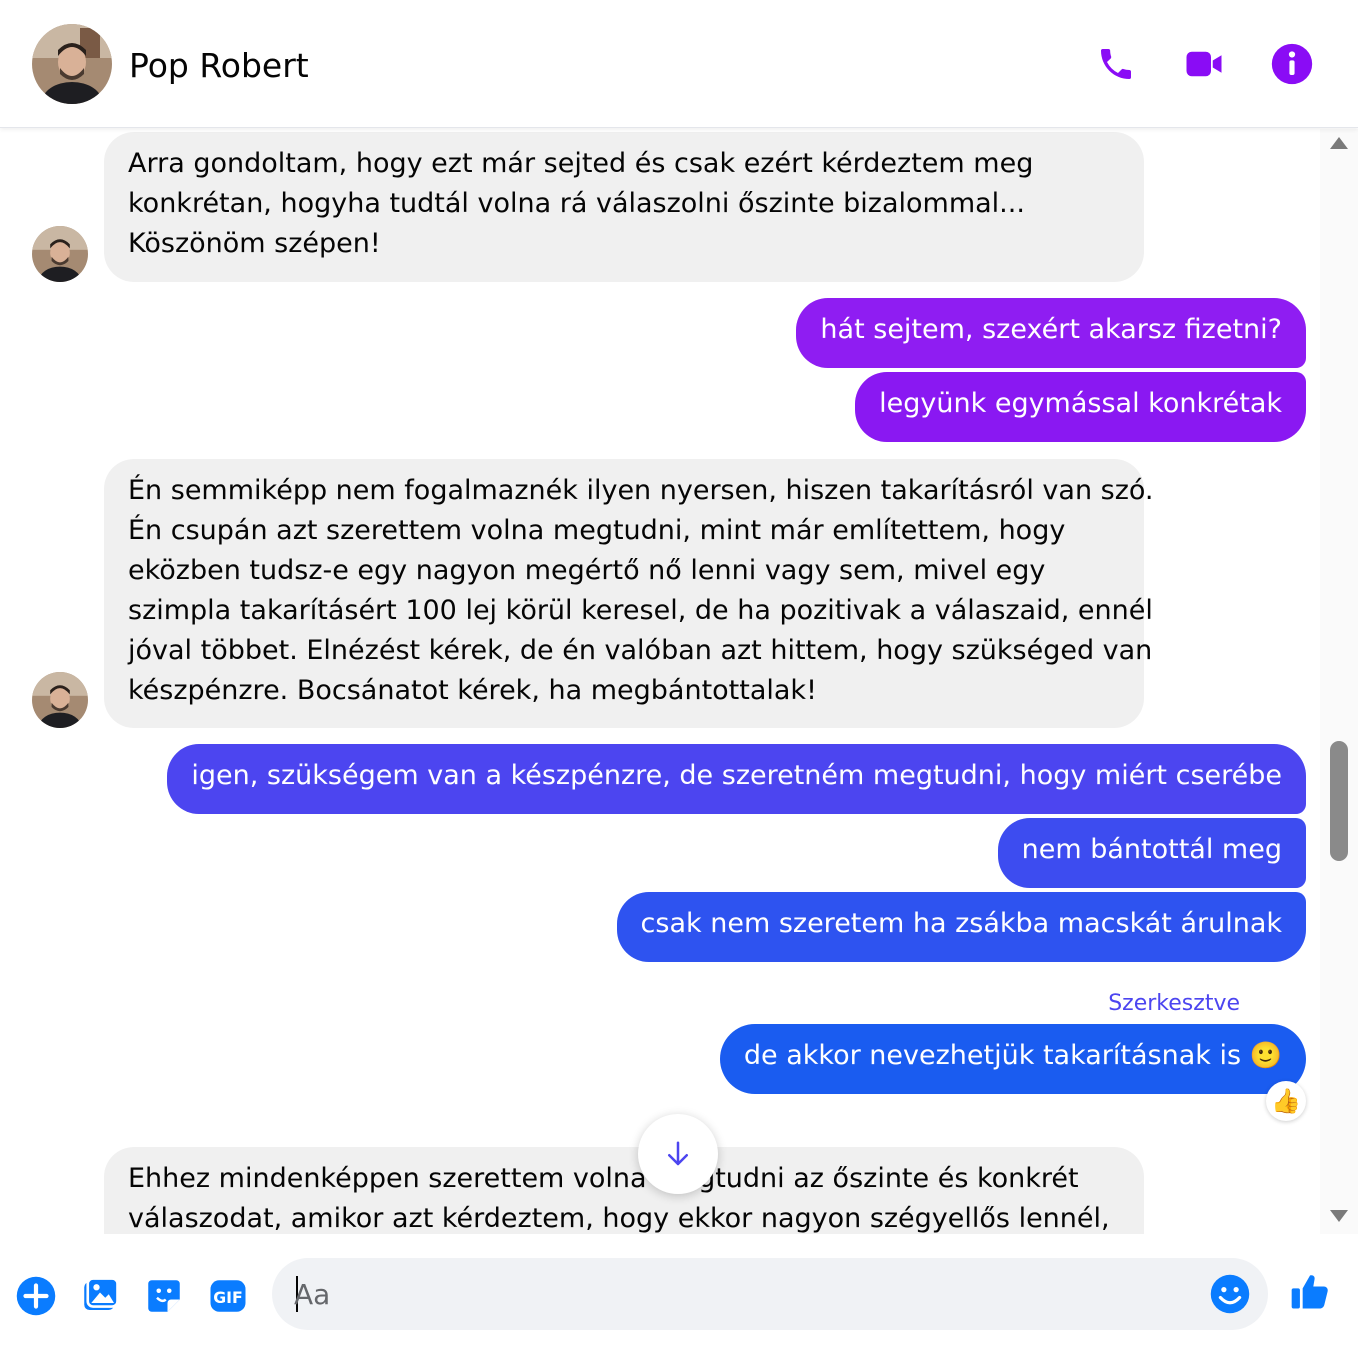  What do you see at coordinates (72, 64) in the screenshot?
I see `contact-avatar` at bounding box center [72, 64].